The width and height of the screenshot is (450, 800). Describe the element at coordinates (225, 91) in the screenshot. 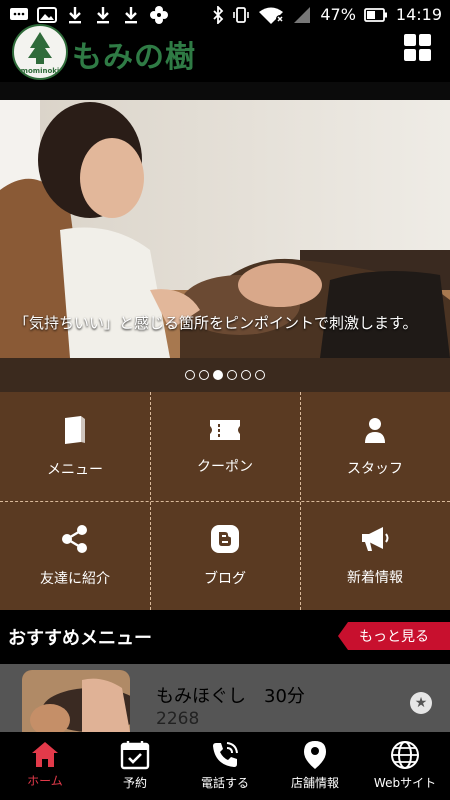

I see `header-divider` at that location.